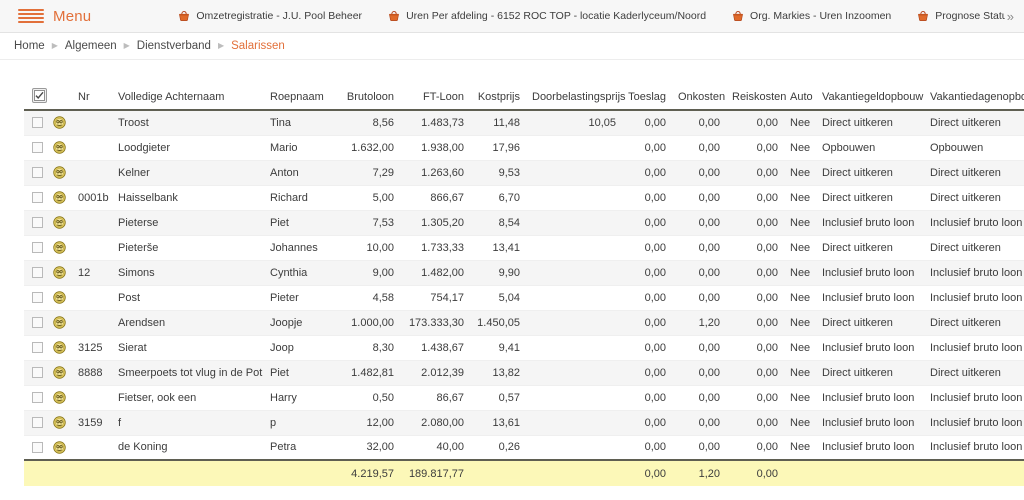  Describe the element at coordinates (647, 97) in the screenshot. I see `col-header-toeslag: Toeslag` at that location.